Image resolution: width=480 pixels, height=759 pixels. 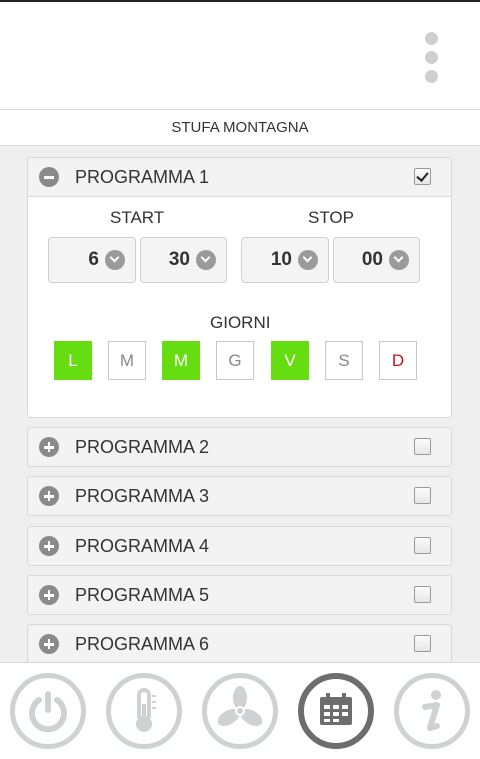 I want to click on overflow-menu-icon, so click(x=432, y=57).